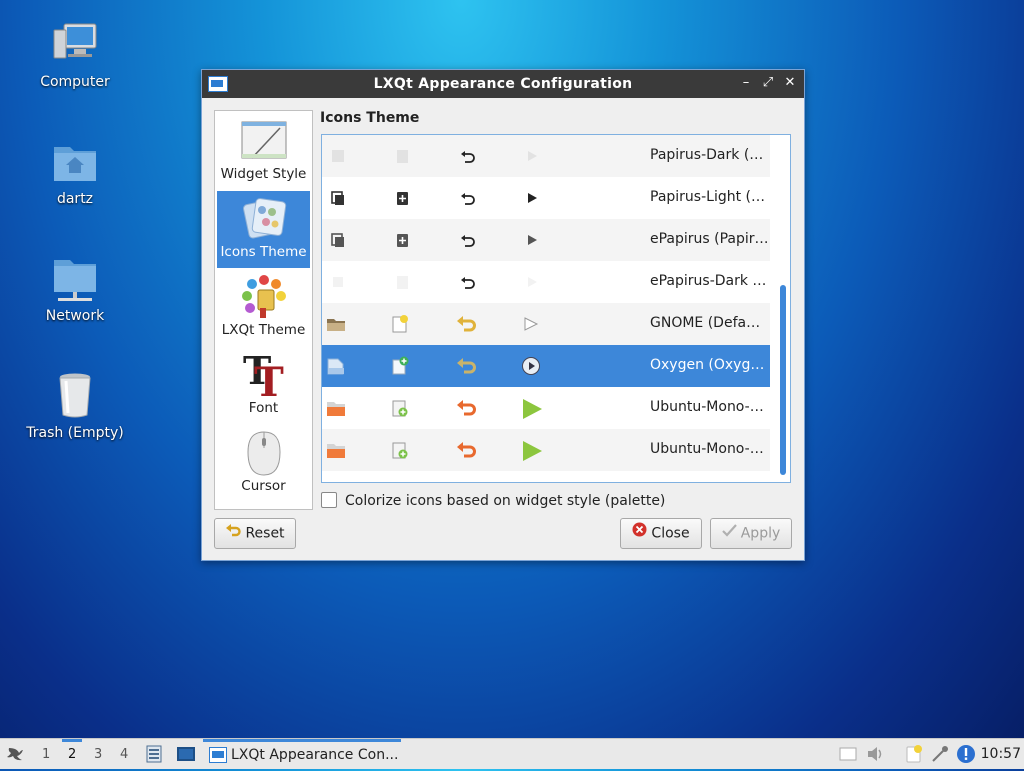  Describe the element at coordinates (75, 316) in the screenshot. I see `desktop-icon-label: Network` at that location.